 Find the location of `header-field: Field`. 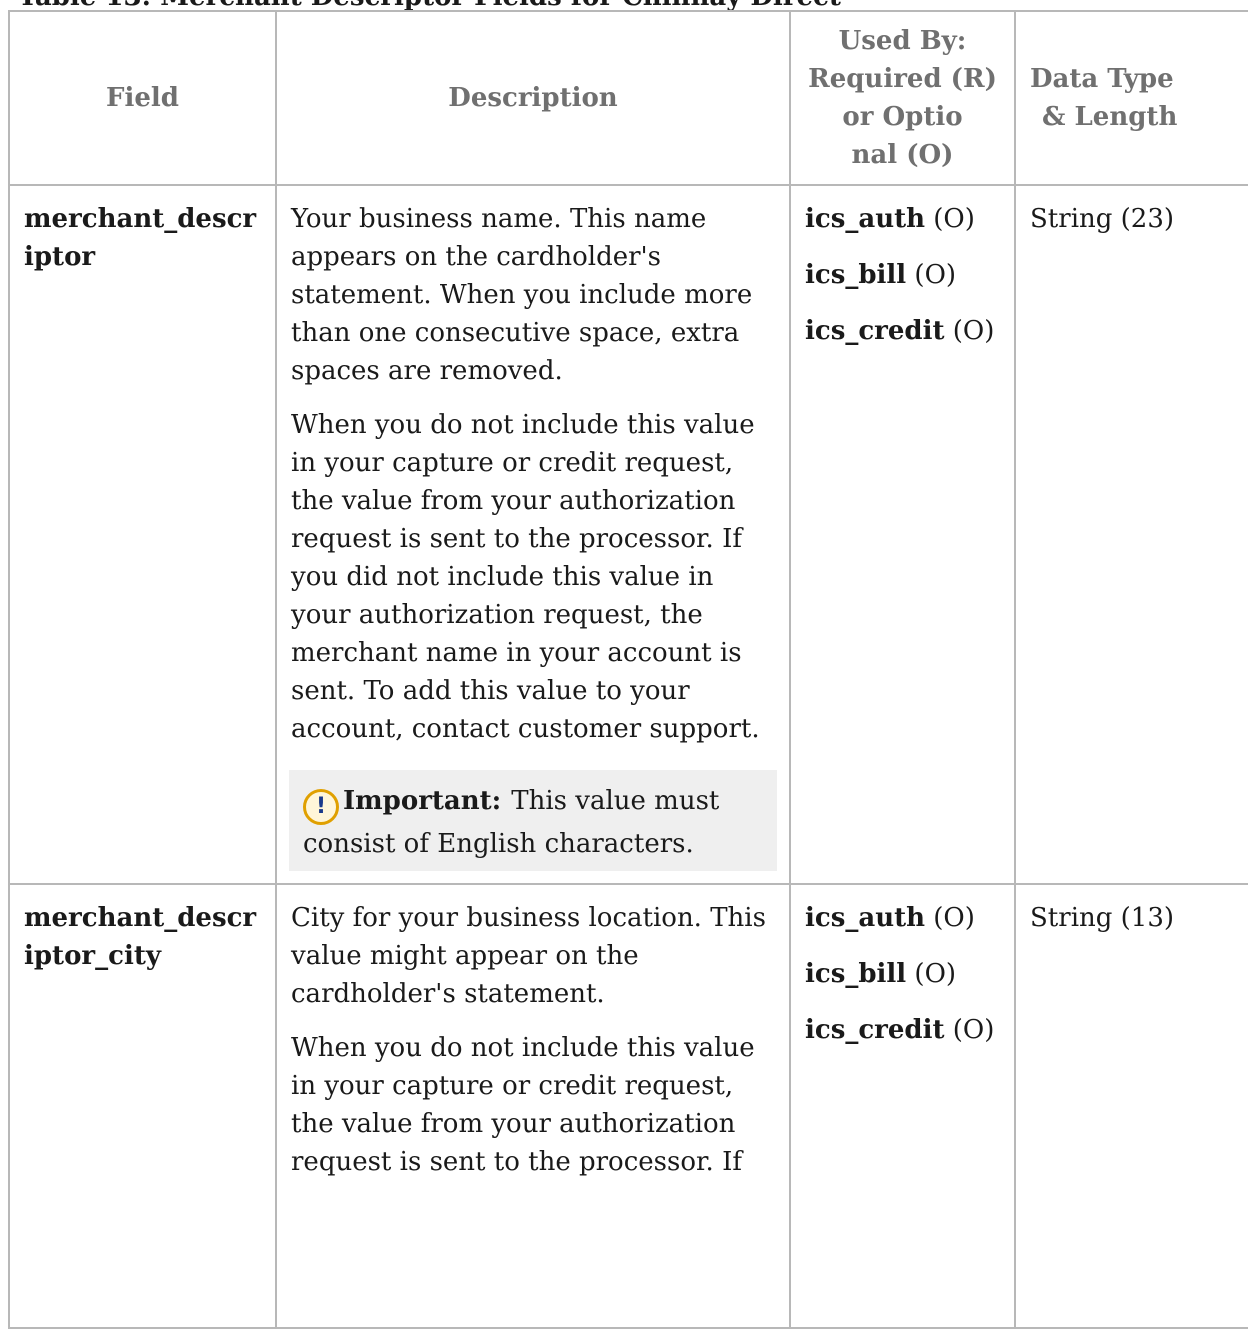

header-field: Field is located at coordinates (142, 98).